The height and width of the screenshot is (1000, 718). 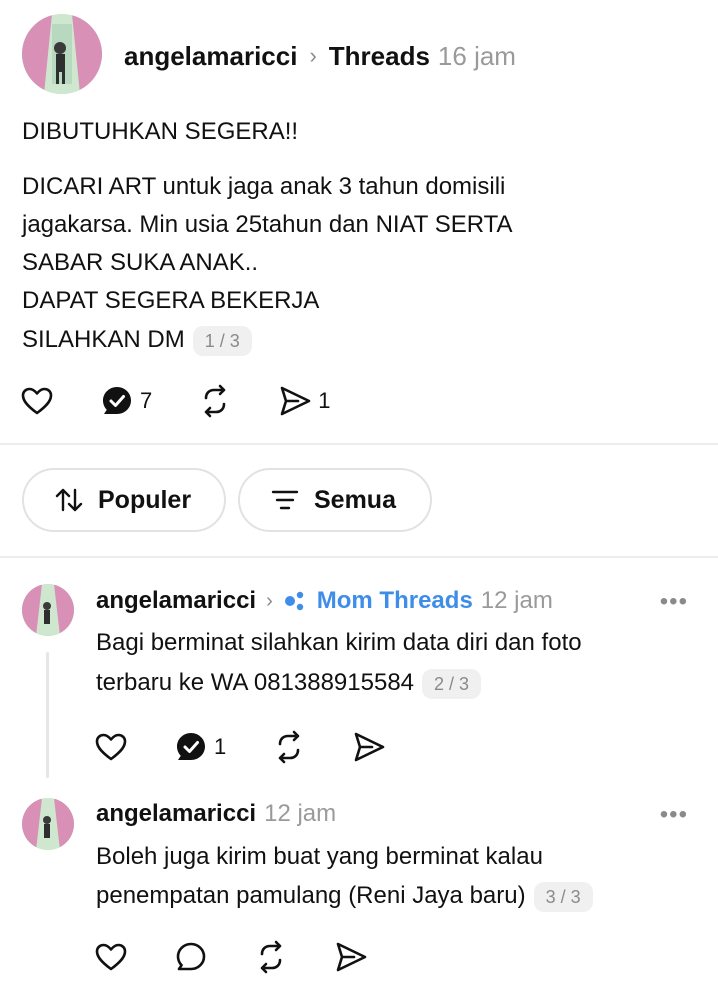 I want to click on sort-populer-button: Populer, so click(x=124, y=500).